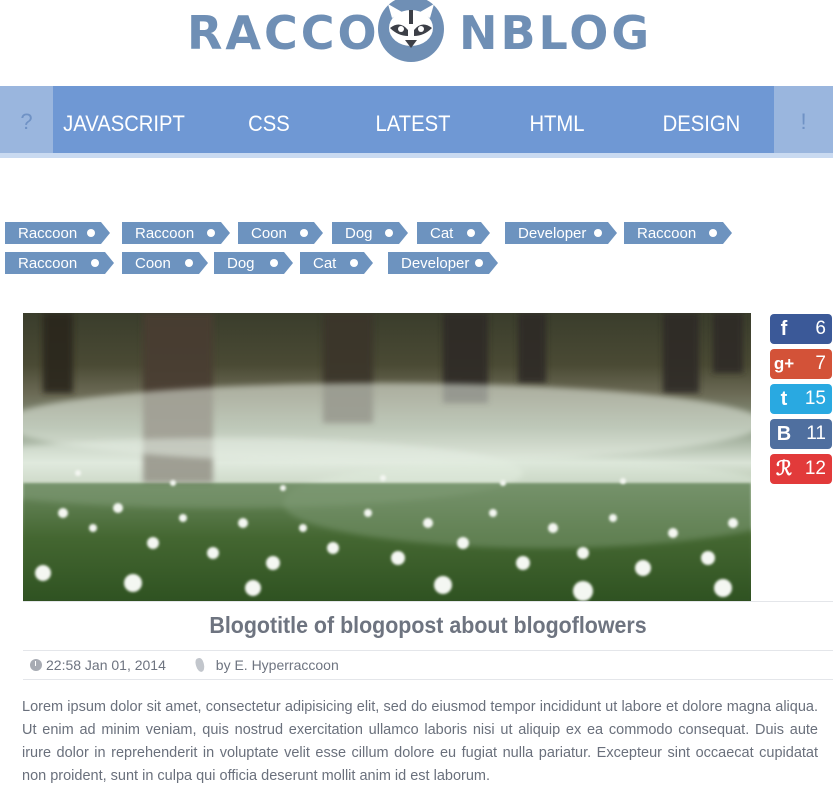  I want to click on nav-menu: JAVASCRIPT CSS LATEST HTML DESIGN, so click(413, 122).